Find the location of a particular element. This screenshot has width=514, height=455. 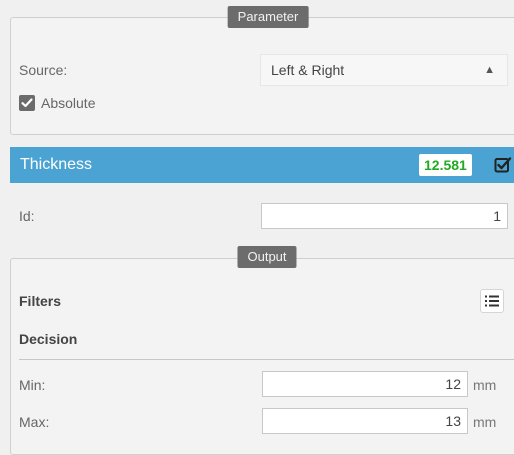

id-label: Id: is located at coordinates (27, 216).